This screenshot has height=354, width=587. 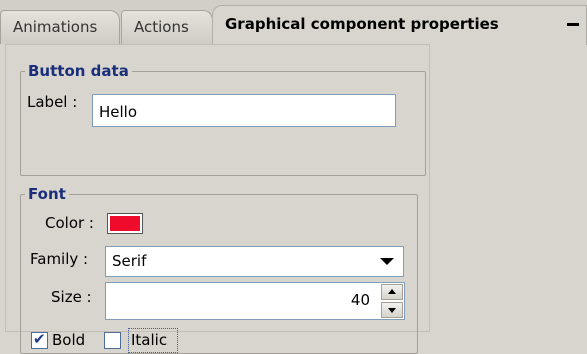 I want to click on tab-actions: Actions, so click(x=167, y=27).